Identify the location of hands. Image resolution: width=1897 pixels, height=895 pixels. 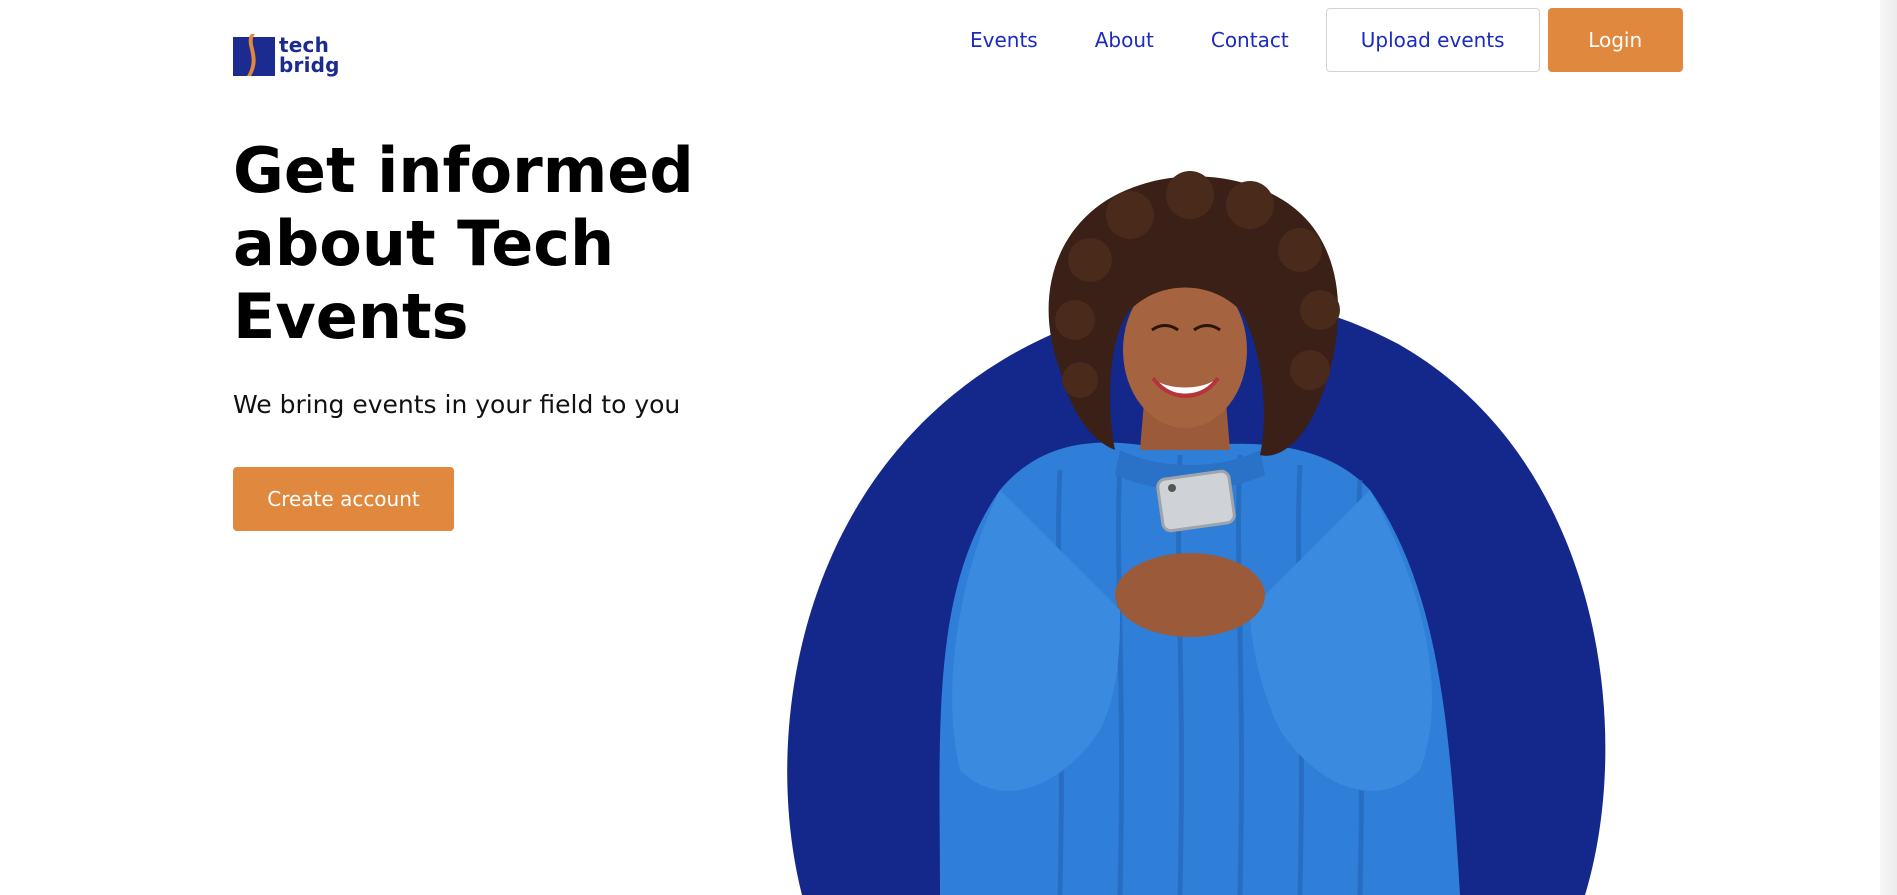
(1190, 595).